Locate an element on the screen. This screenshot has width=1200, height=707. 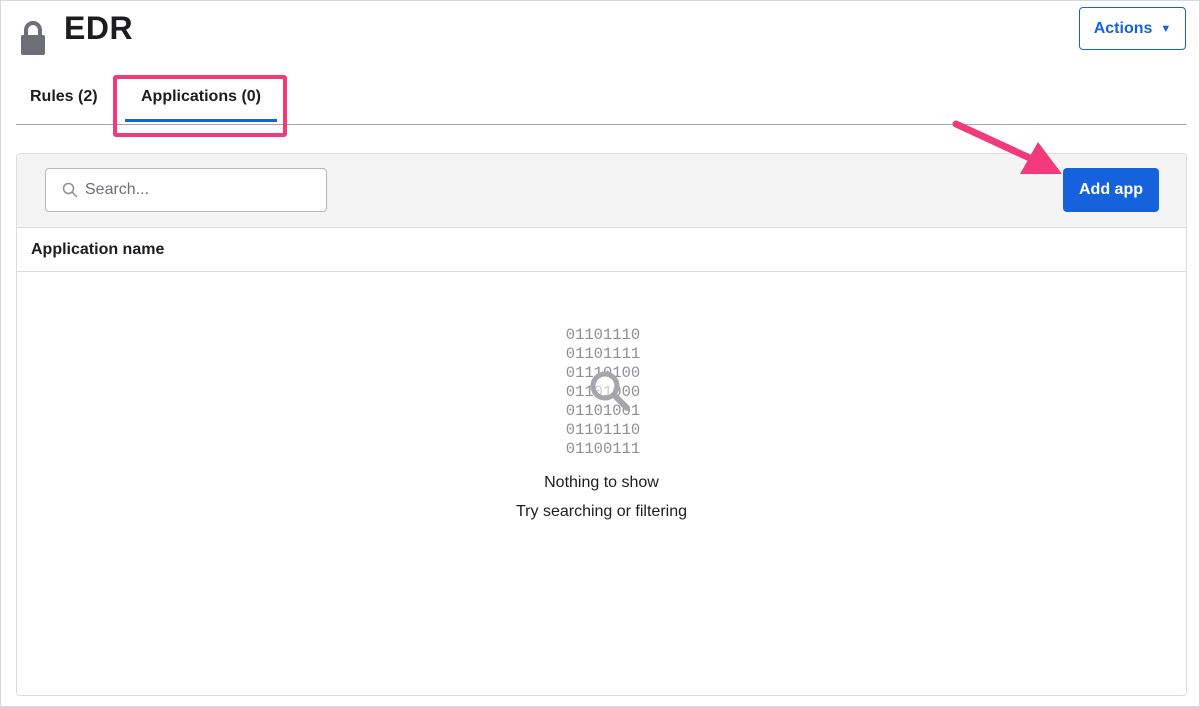
annotation-highlight-box is located at coordinates (200, 106).